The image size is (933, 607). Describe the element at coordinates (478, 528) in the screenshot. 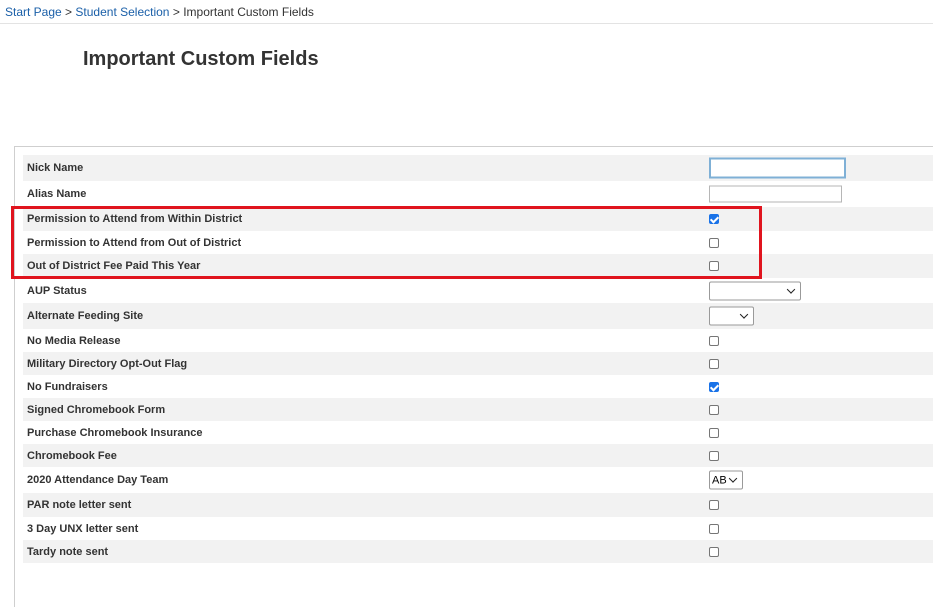

I see `field-row: 3 Day UNX letter sent` at that location.